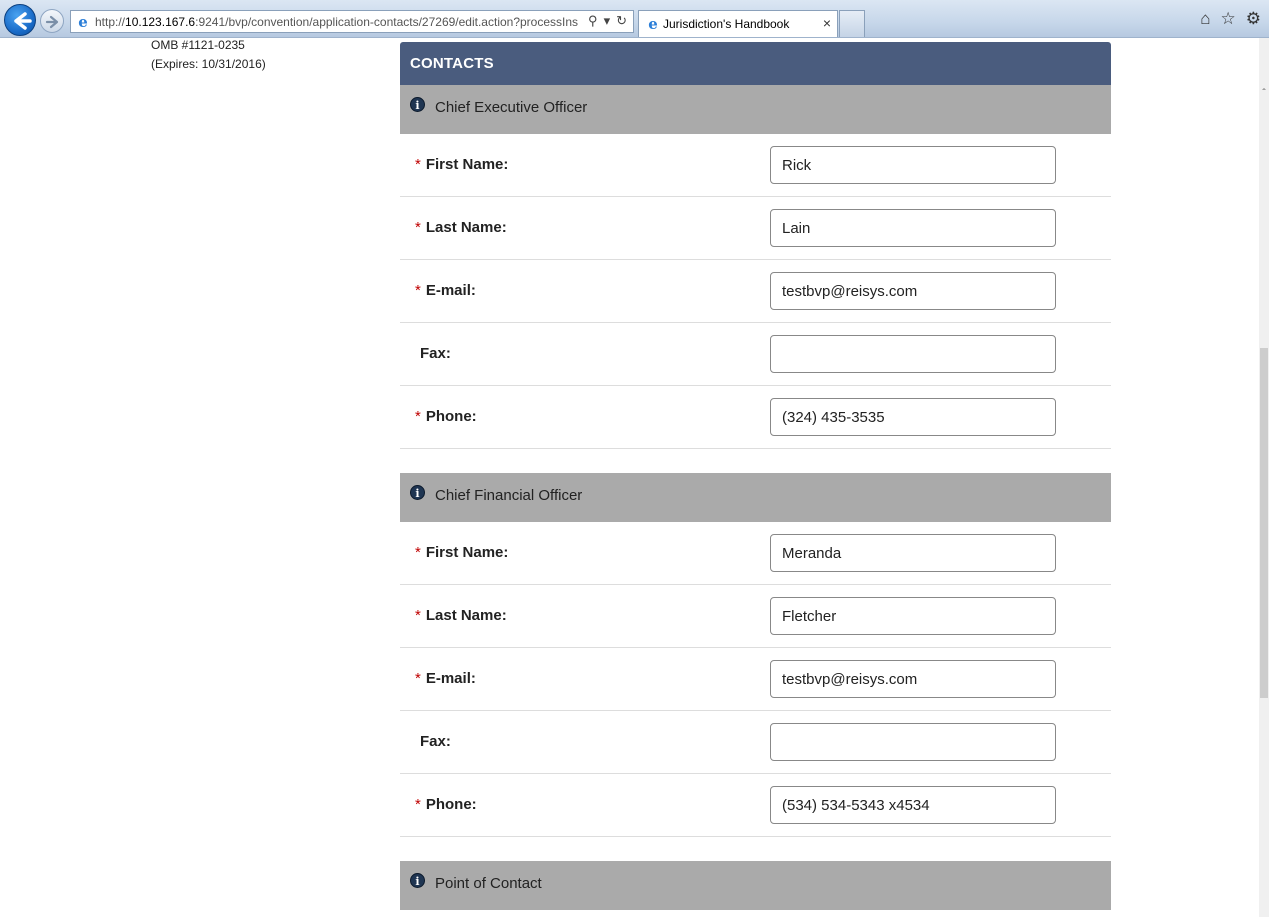 This screenshot has height=917, width=1269. Describe the element at coordinates (208, 55) in the screenshot. I see `omb-info: OMB #1121-0235 (Expires: 10/31/2016)` at that location.